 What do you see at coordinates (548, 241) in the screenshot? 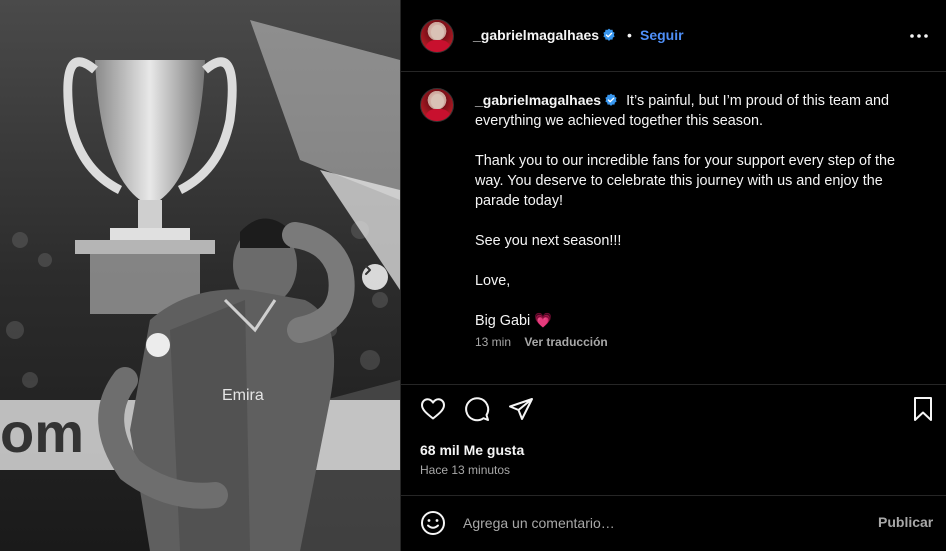
I see `caption-paragraph-3: See you next season!!!` at bounding box center [548, 241].